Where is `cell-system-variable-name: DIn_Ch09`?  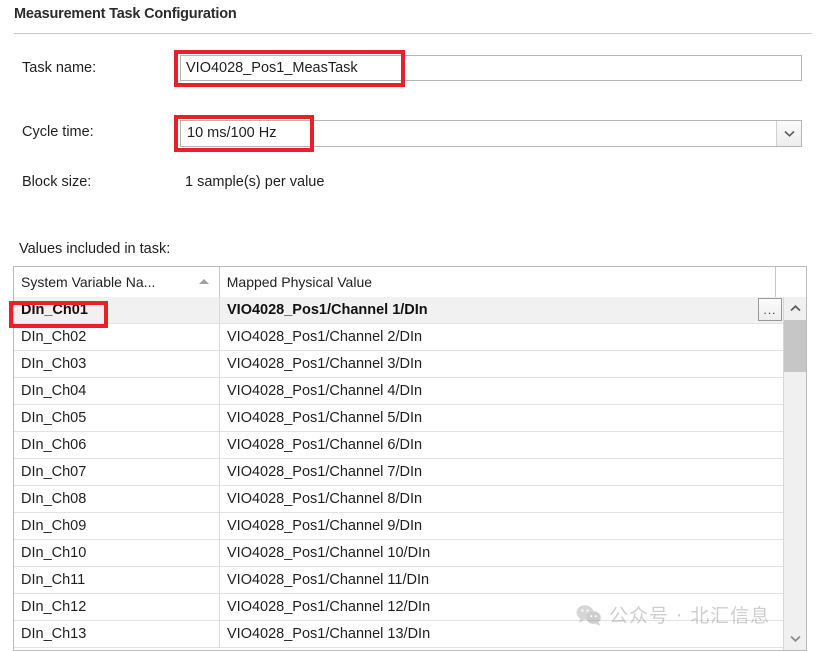
cell-system-variable-name: DIn_Ch09 is located at coordinates (117, 526).